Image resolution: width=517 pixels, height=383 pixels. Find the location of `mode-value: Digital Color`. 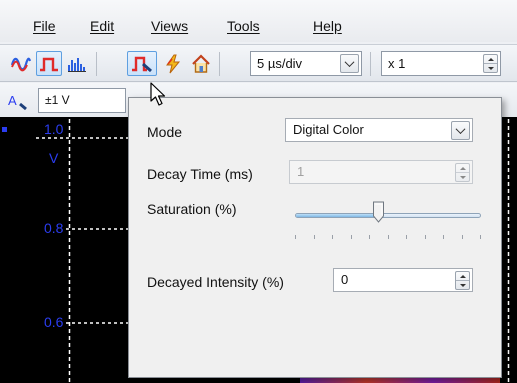

mode-value: Digital Color is located at coordinates (328, 129).